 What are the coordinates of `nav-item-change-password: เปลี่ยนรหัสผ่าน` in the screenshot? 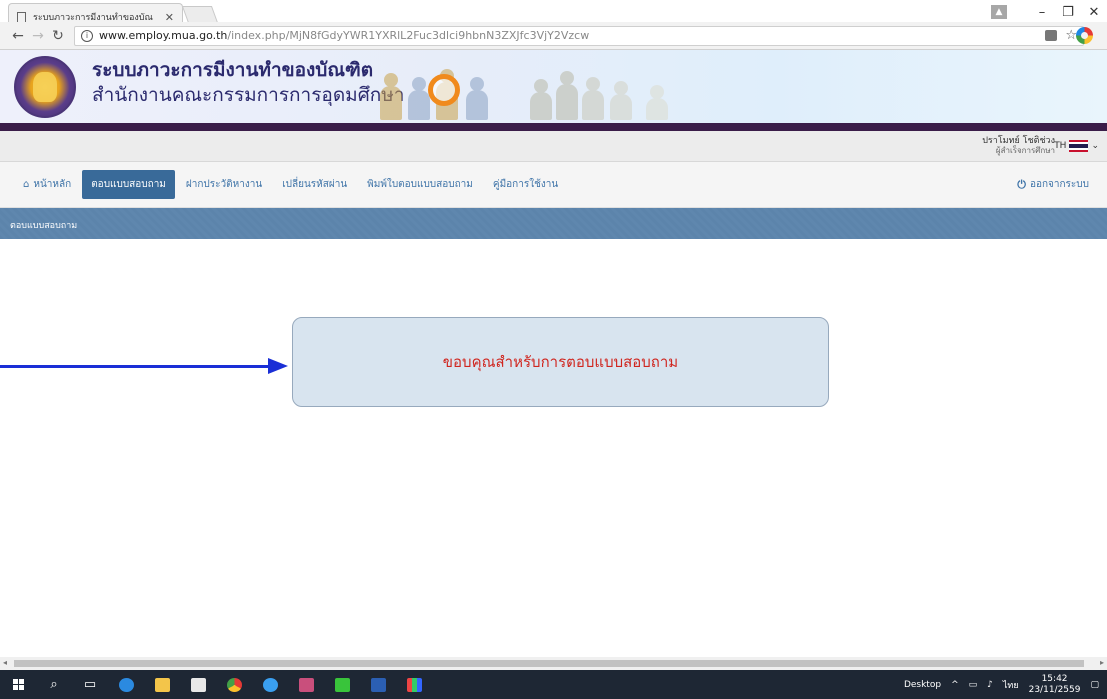 It's located at (314, 184).